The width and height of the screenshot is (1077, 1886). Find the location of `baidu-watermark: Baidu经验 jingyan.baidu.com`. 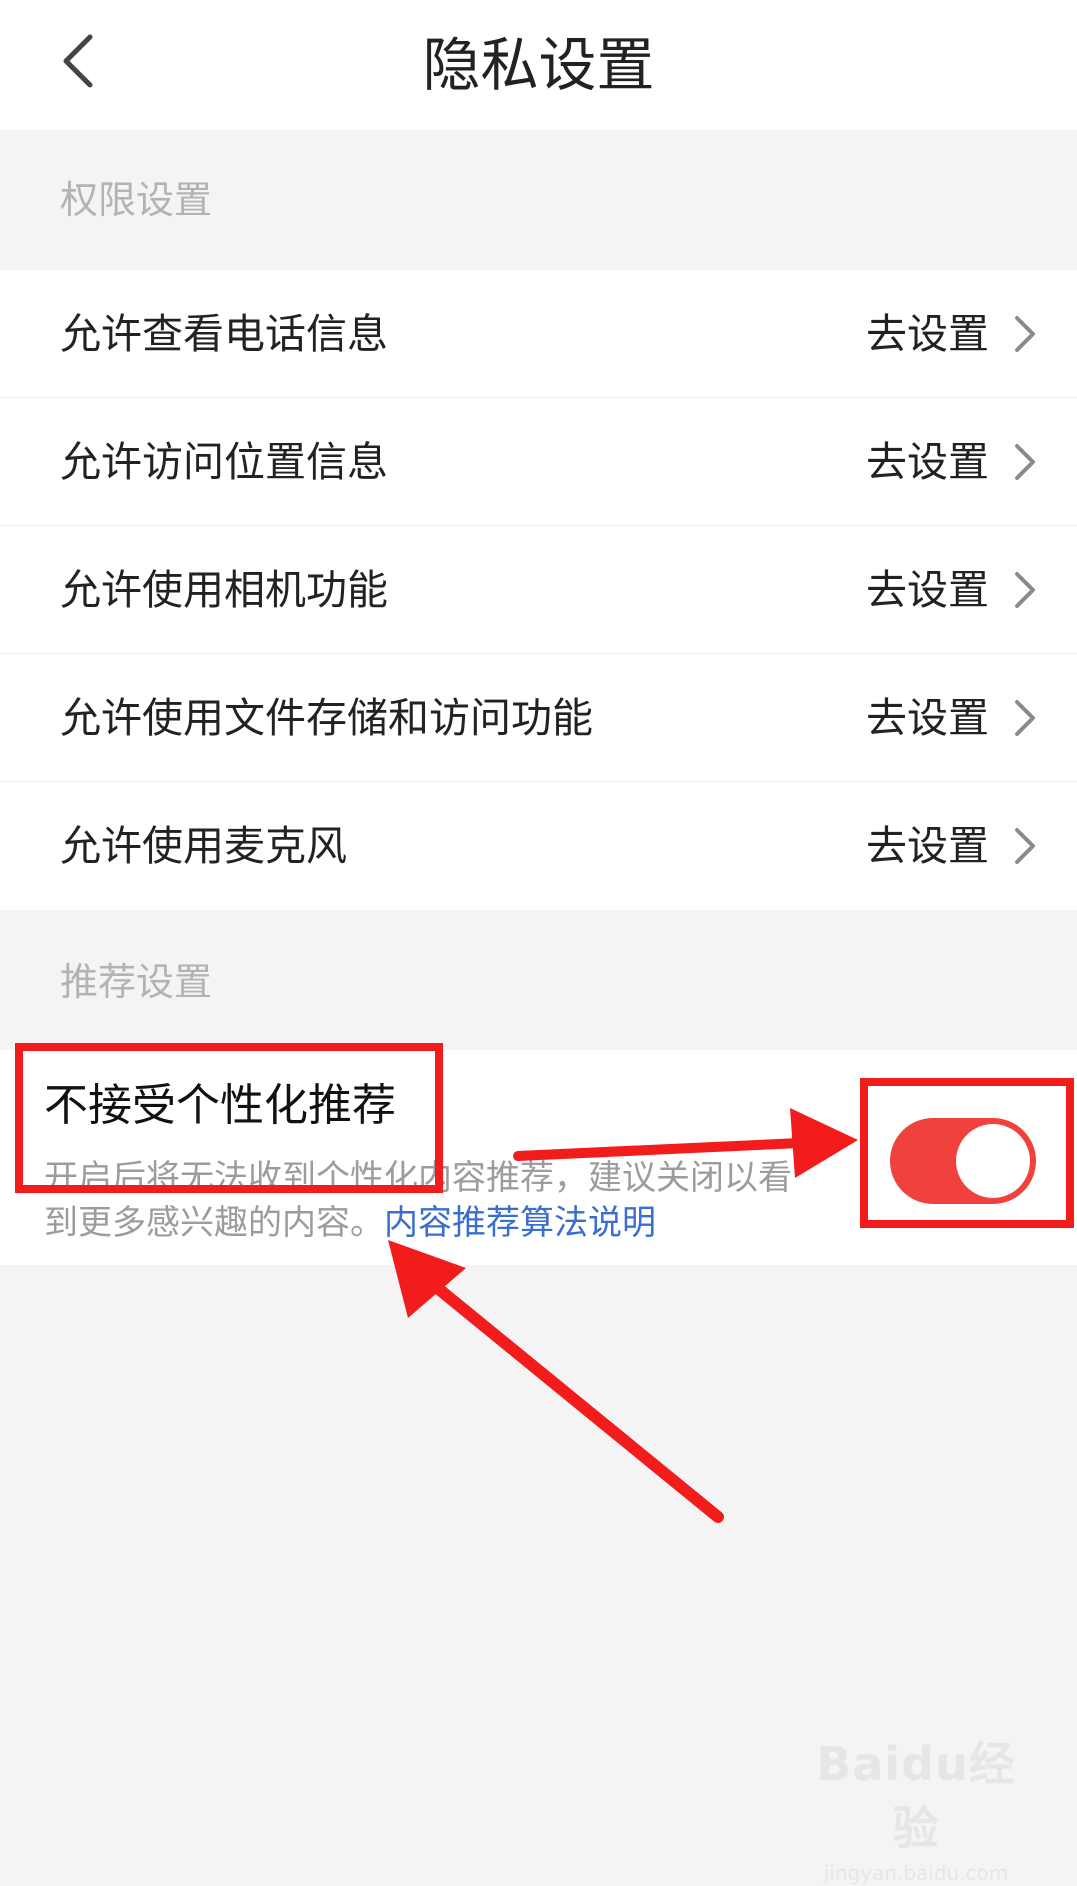

baidu-watermark: Baidu经验 jingyan.baidu.com is located at coordinates (916, 1808).